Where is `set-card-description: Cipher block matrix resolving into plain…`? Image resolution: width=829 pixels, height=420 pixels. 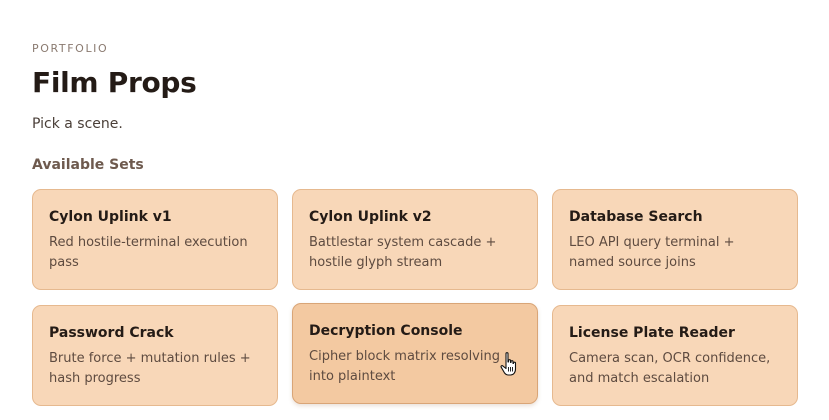
set-card-description: Cipher block matrix resolving into plain… is located at coordinates (404, 366).